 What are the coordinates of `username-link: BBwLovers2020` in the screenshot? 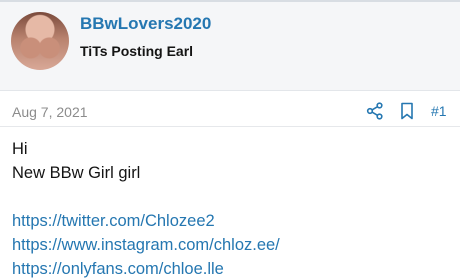 It's located at (145, 24).